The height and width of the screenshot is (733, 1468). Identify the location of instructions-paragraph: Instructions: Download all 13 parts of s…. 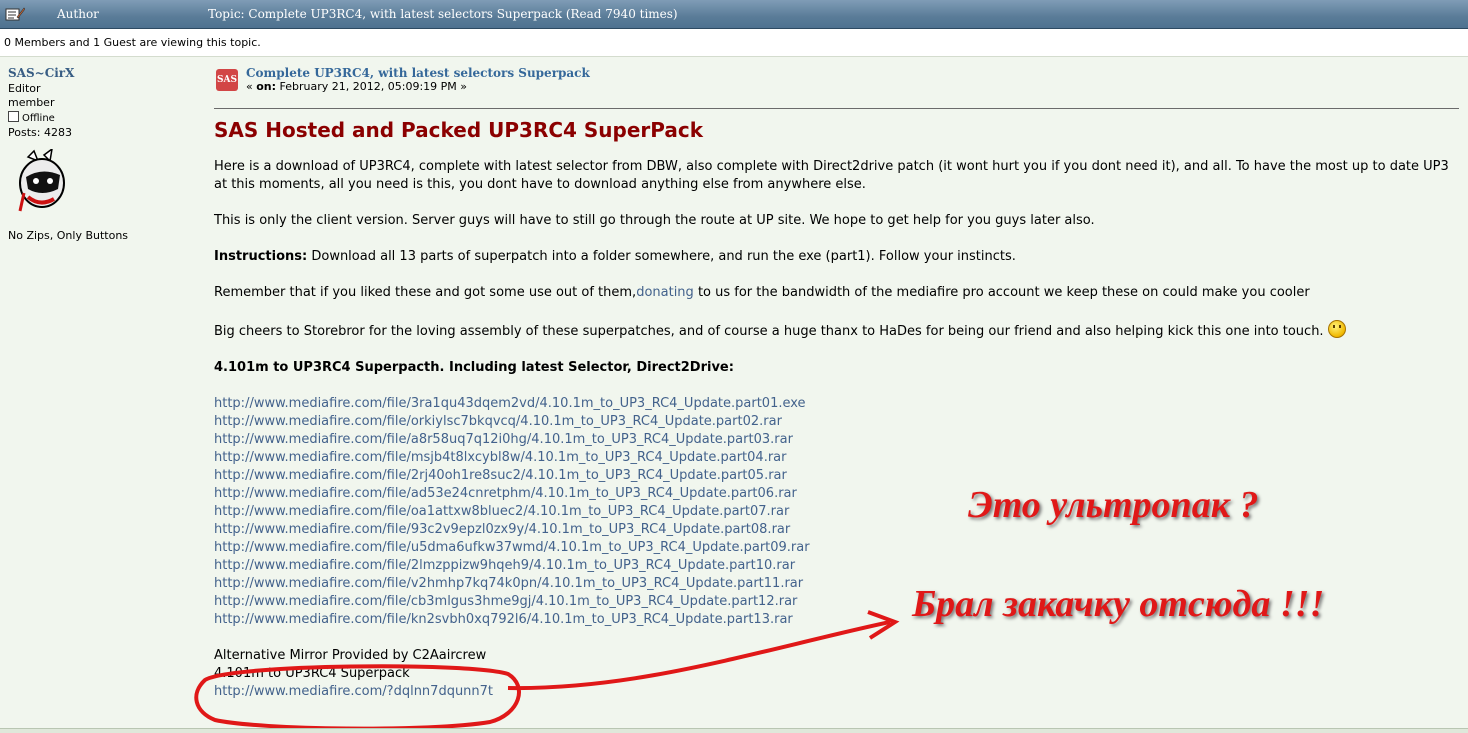
(838, 257).